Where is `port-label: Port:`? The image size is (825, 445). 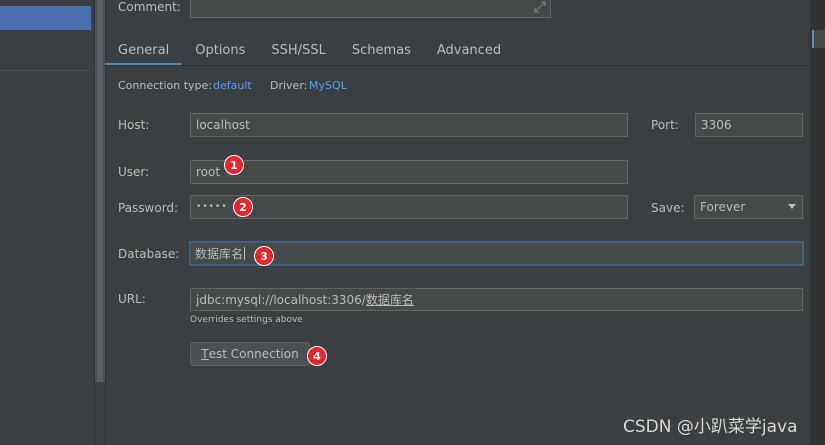
port-label: Port: is located at coordinates (665, 125).